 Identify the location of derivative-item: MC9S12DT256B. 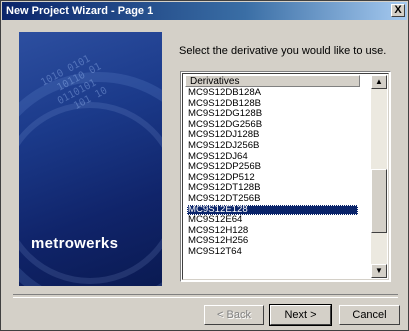
(272, 199).